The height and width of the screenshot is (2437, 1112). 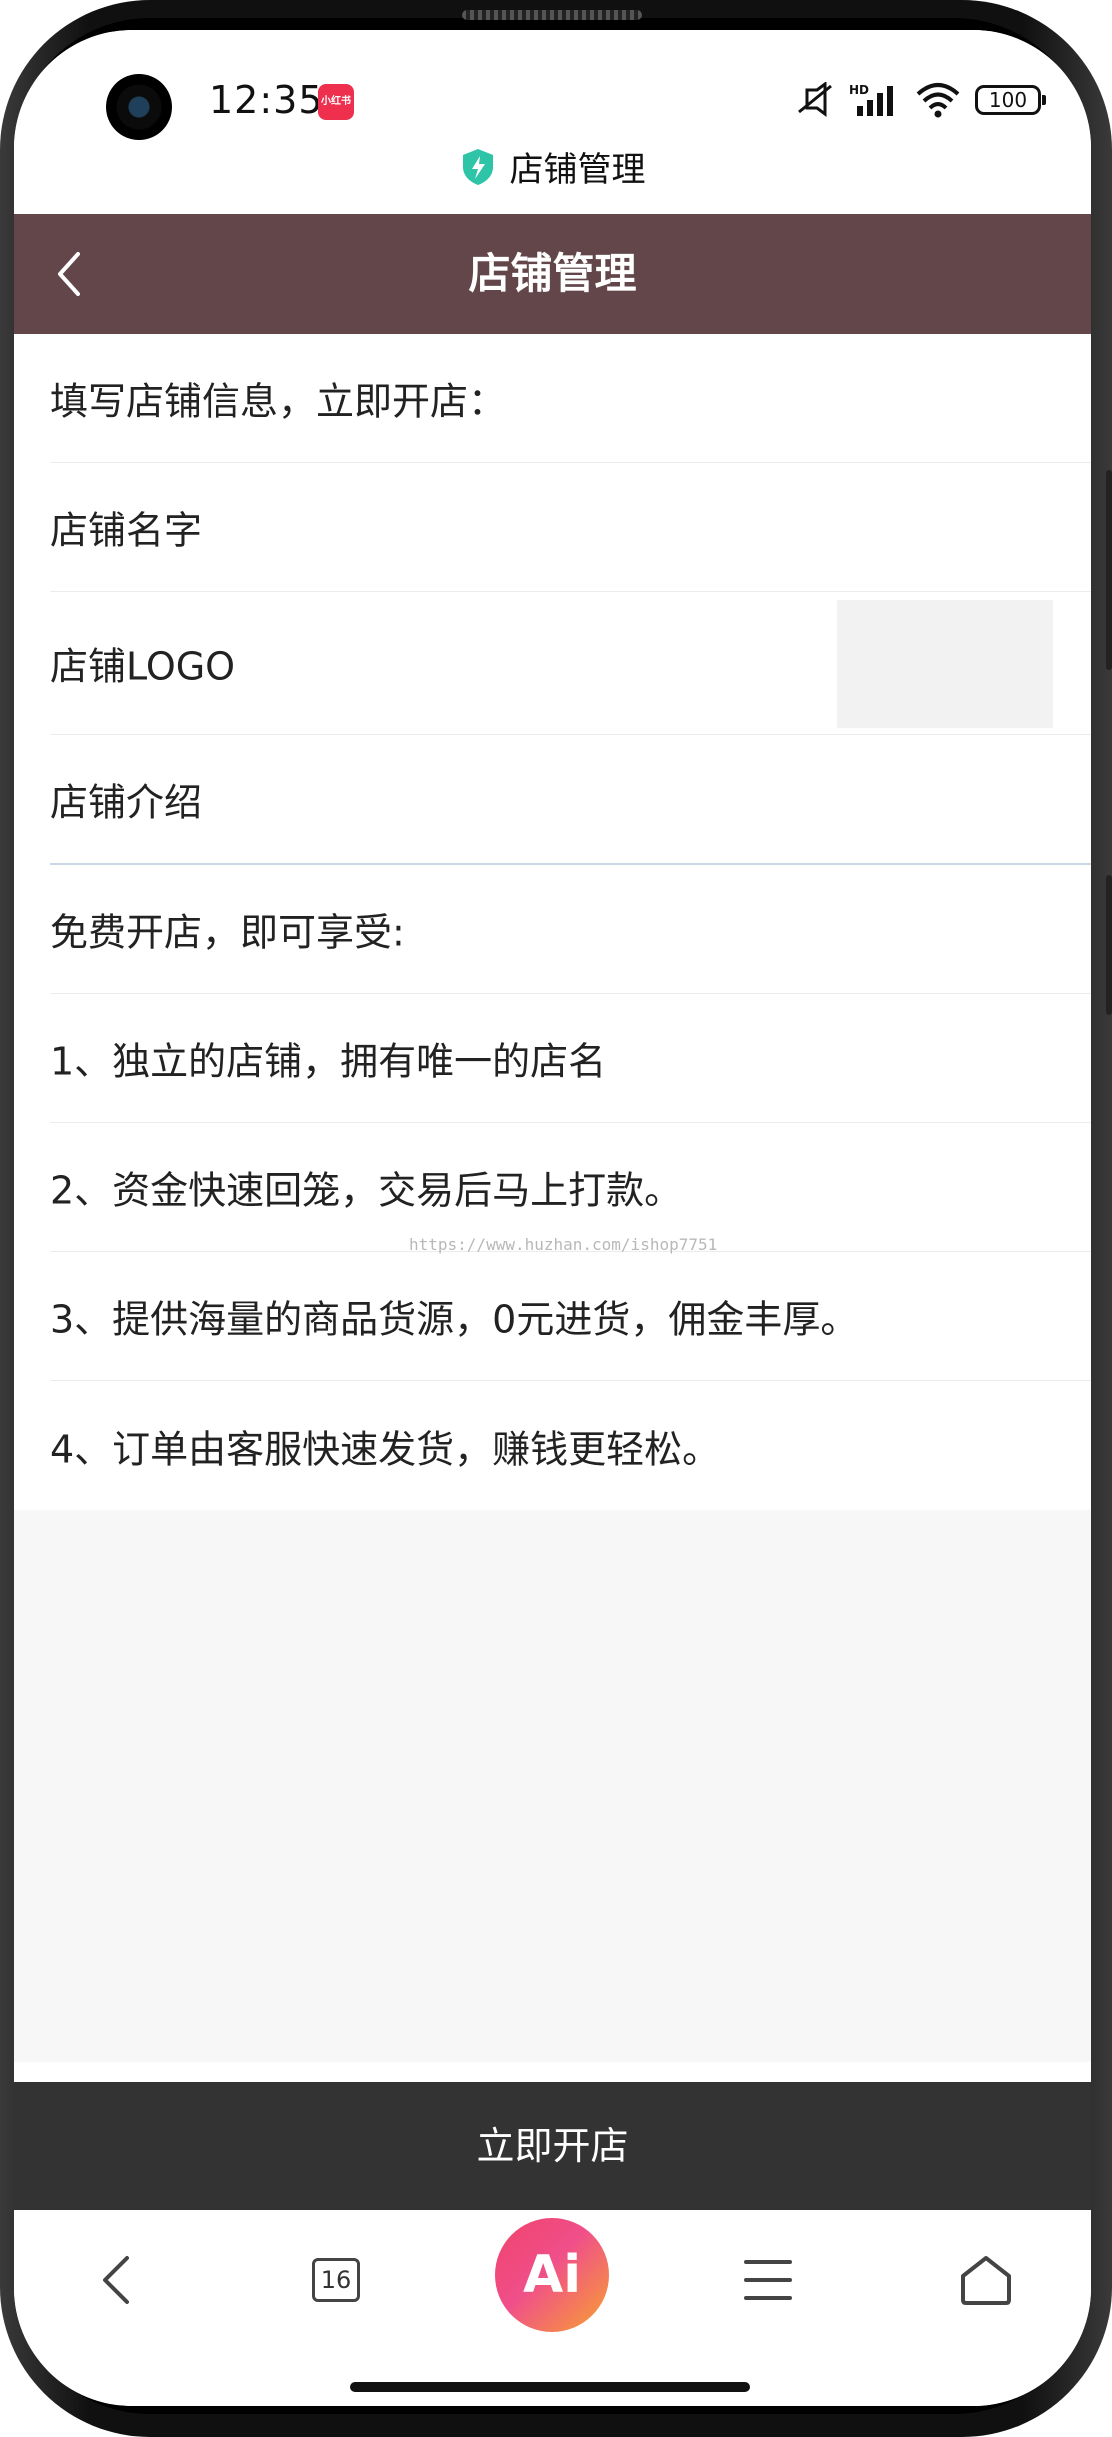 What do you see at coordinates (570, 929) in the screenshot?
I see `benefits-heading-row: 免费开店，即可享受:` at bounding box center [570, 929].